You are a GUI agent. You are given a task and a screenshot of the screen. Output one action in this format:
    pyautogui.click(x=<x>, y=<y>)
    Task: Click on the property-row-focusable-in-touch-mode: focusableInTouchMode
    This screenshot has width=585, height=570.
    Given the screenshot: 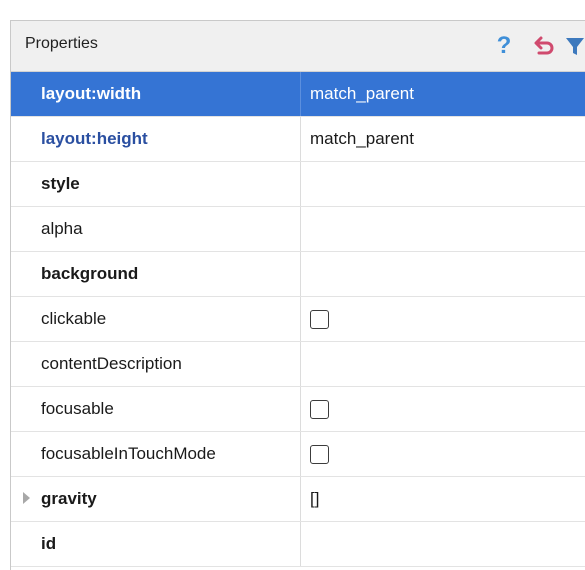 What is the action you would take?
    pyautogui.click(x=298, y=454)
    